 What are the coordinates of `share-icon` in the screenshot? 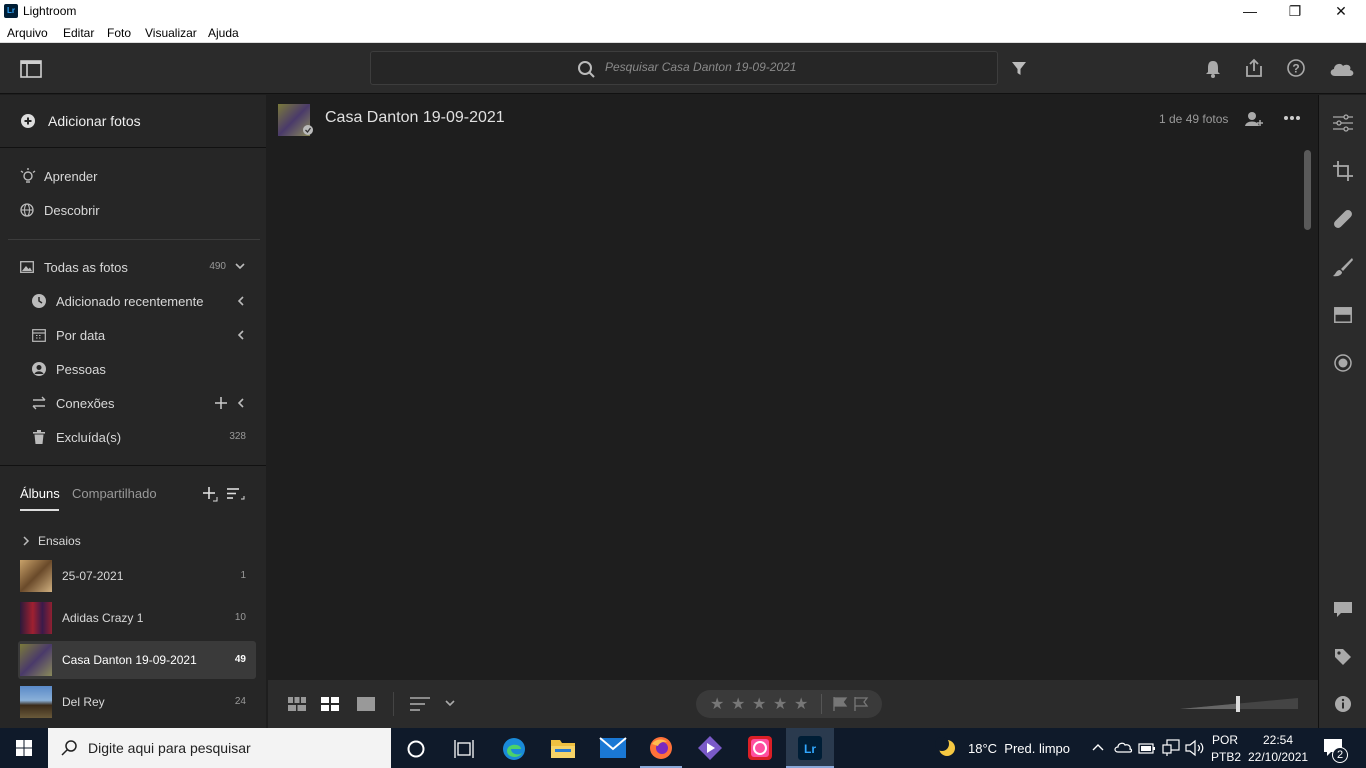 It's located at (1254, 67).